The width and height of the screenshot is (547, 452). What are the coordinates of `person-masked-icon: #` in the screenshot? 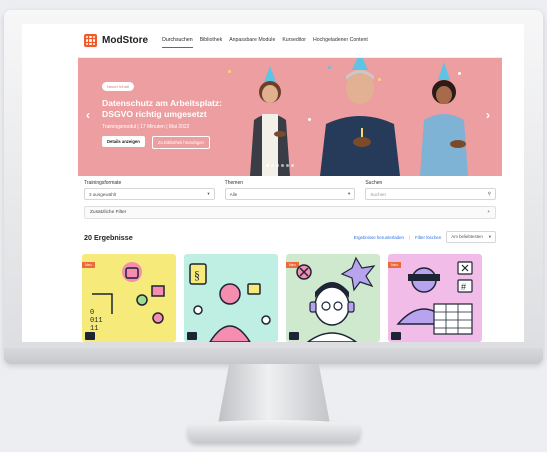 It's located at (434, 298).